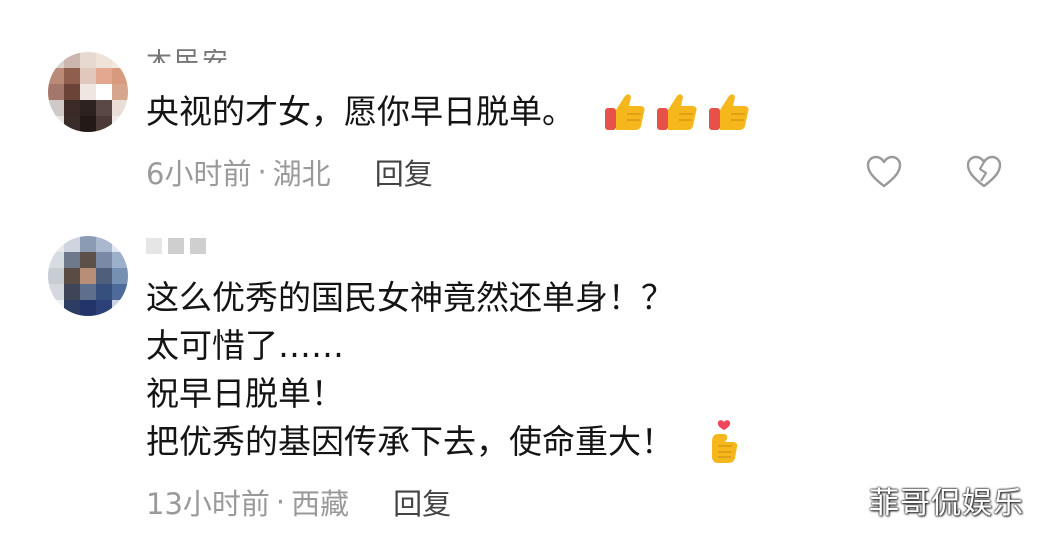 This screenshot has height=536, width=1040. Describe the element at coordinates (410, 297) in the screenshot. I see `comment-line: 这么优秀的国民女神竟然还单身！？` at that location.